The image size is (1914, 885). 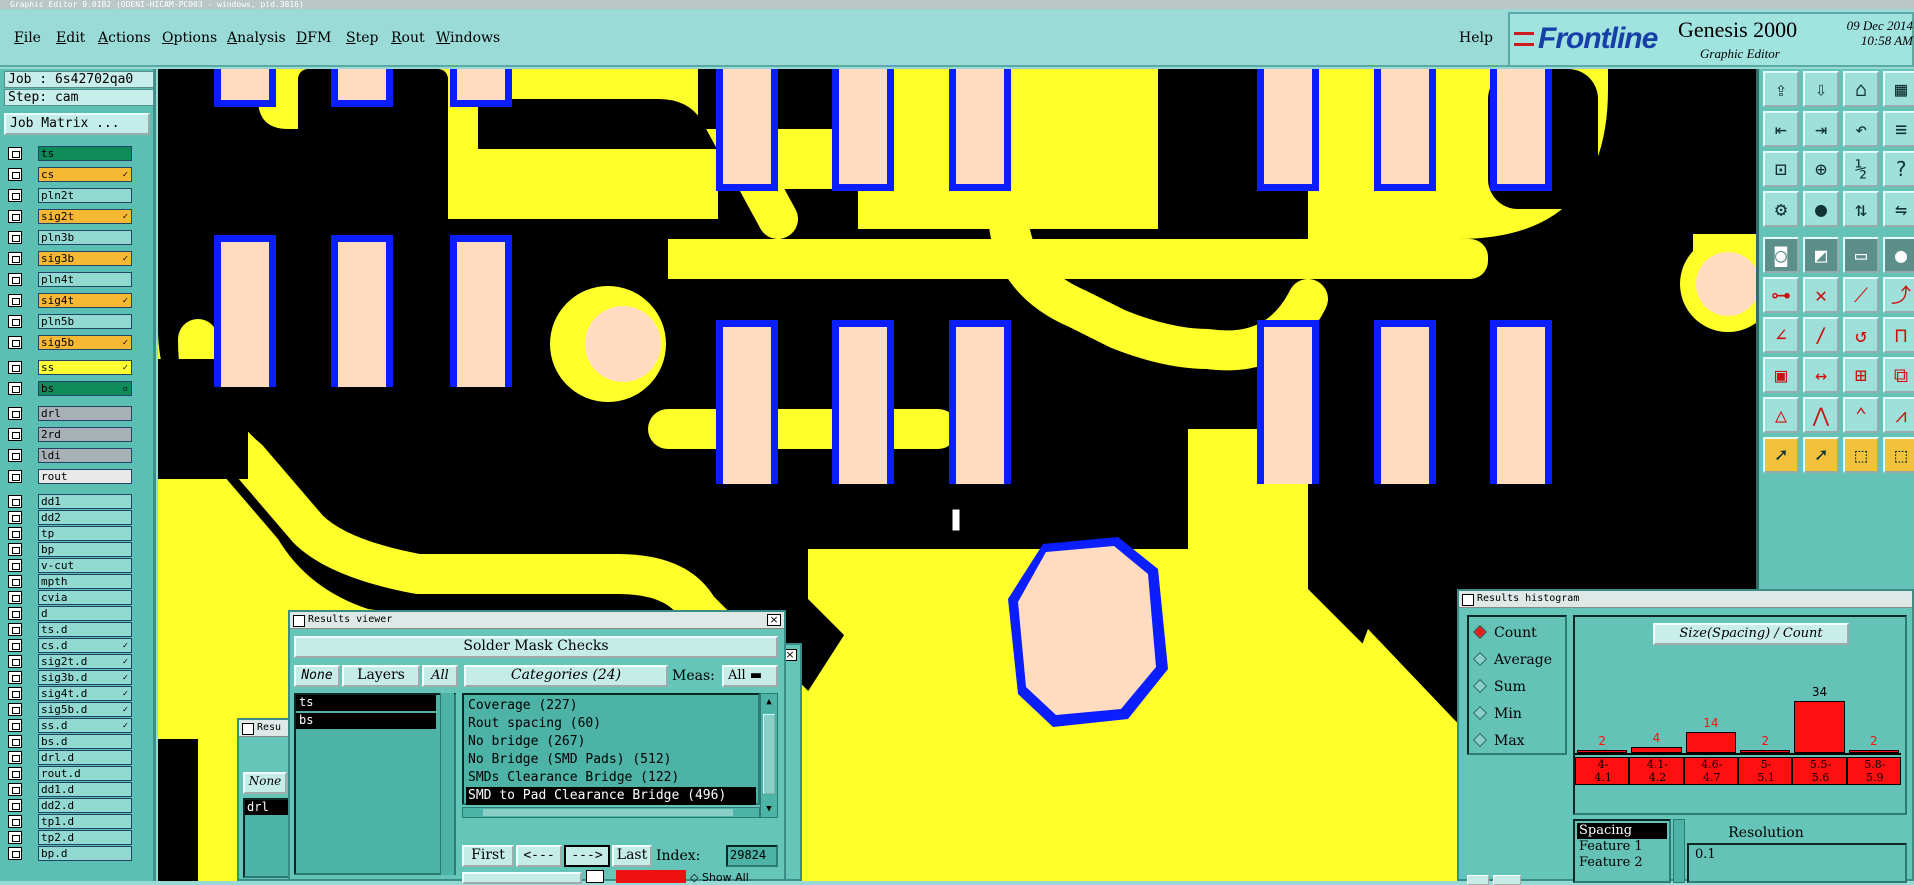 What do you see at coordinates (1781, 295) in the screenshot?
I see `connect-tool: ⊶` at bounding box center [1781, 295].